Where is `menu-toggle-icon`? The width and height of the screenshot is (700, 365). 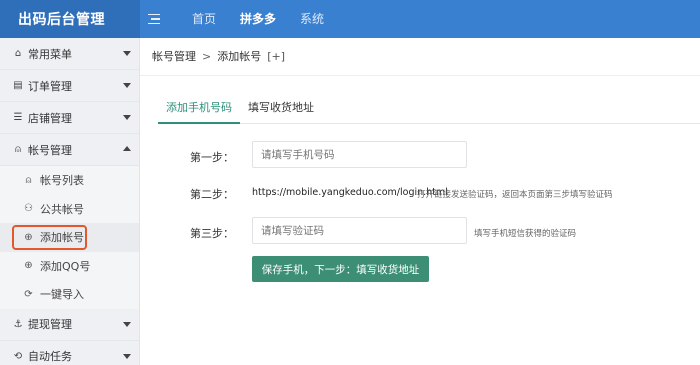 menu-toggle-icon is located at coordinates (159, 19).